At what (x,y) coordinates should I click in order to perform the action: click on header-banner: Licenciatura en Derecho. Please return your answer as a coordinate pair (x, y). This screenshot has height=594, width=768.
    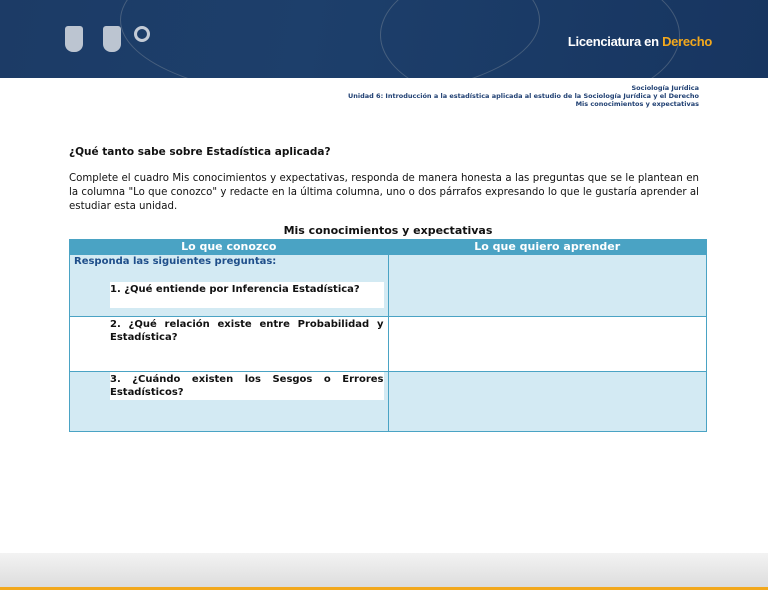
    Looking at the image, I should click on (384, 39).